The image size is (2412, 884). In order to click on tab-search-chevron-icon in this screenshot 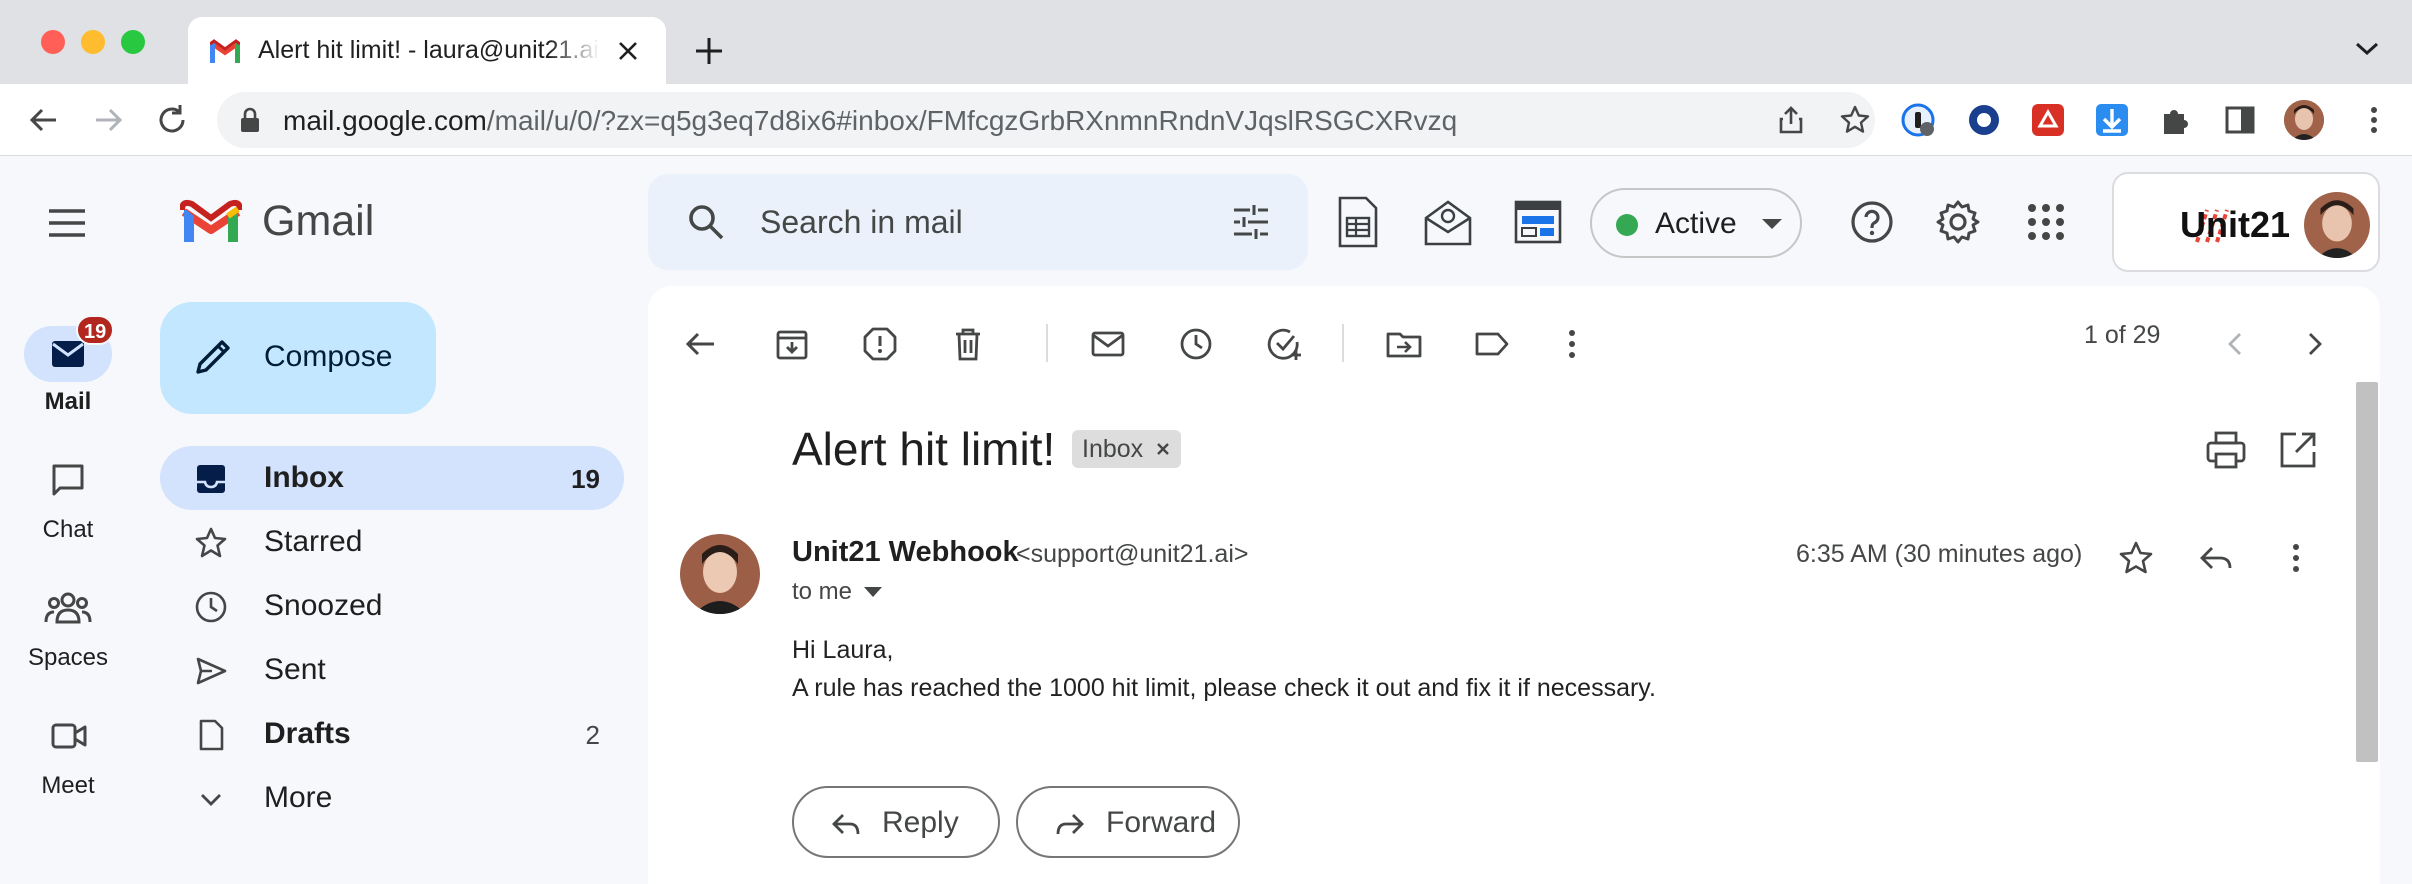, I will do `click(2367, 48)`.